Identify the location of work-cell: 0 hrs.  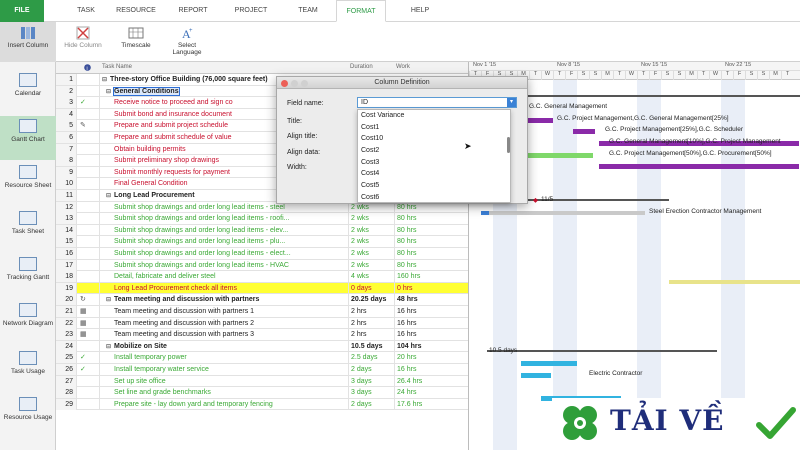
(431, 288).